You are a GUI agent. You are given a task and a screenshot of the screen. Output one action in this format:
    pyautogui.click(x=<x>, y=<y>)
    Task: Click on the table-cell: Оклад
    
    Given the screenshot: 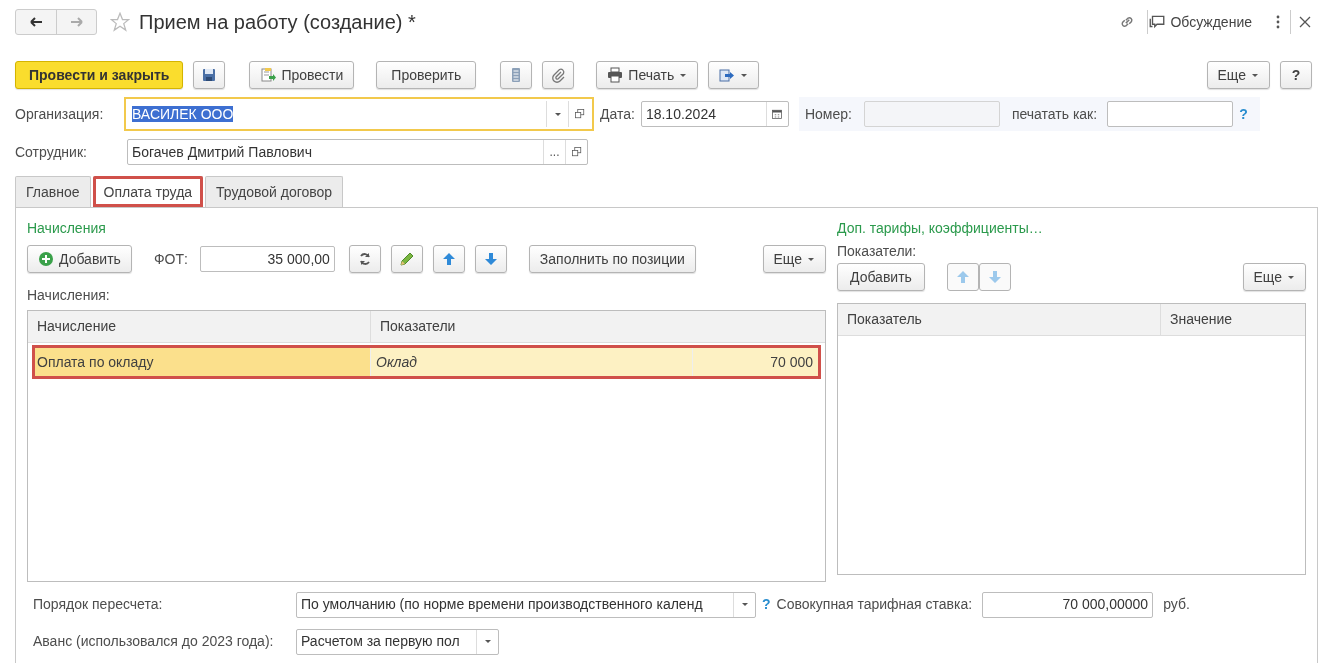 What is the action you would take?
    pyautogui.click(x=532, y=362)
    